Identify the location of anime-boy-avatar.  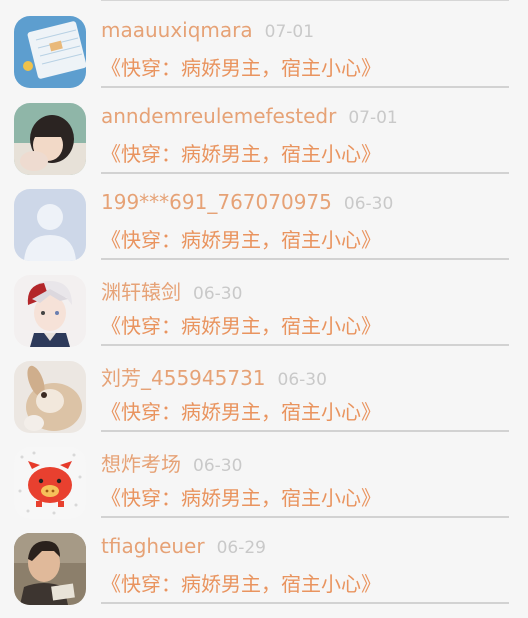
(50, 311).